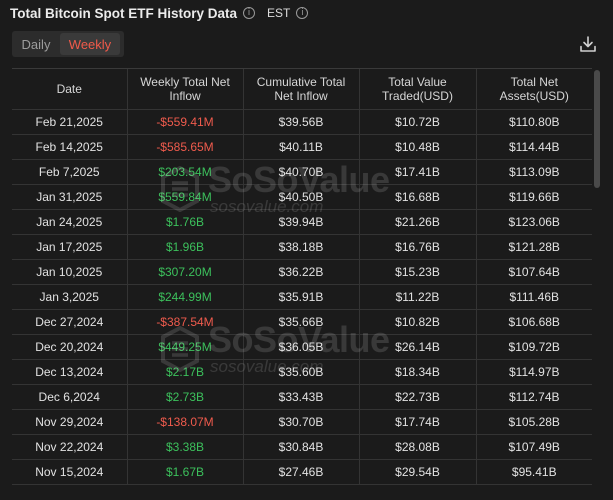 This screenshot has width=613, height=500. Describe the element at coordinates (534, 397) in the screenshot. I see `net-assets-cell: $112.74B` at that location.